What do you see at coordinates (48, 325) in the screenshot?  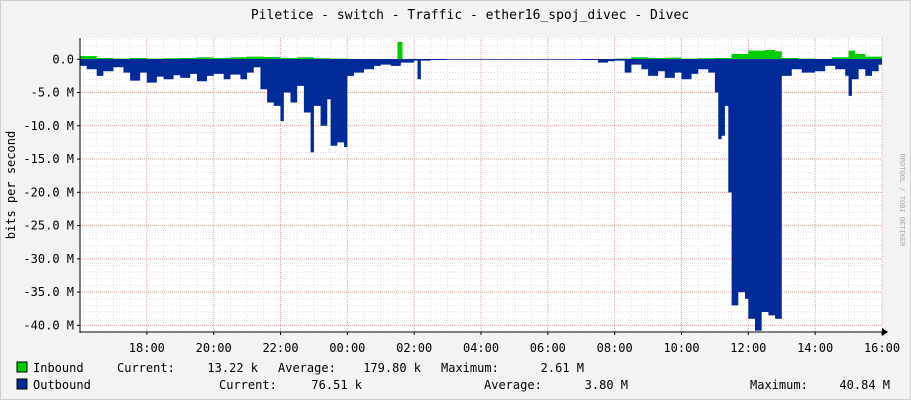 I see `y-tick-label: -40.0 M` at bounding box center [48, 325].